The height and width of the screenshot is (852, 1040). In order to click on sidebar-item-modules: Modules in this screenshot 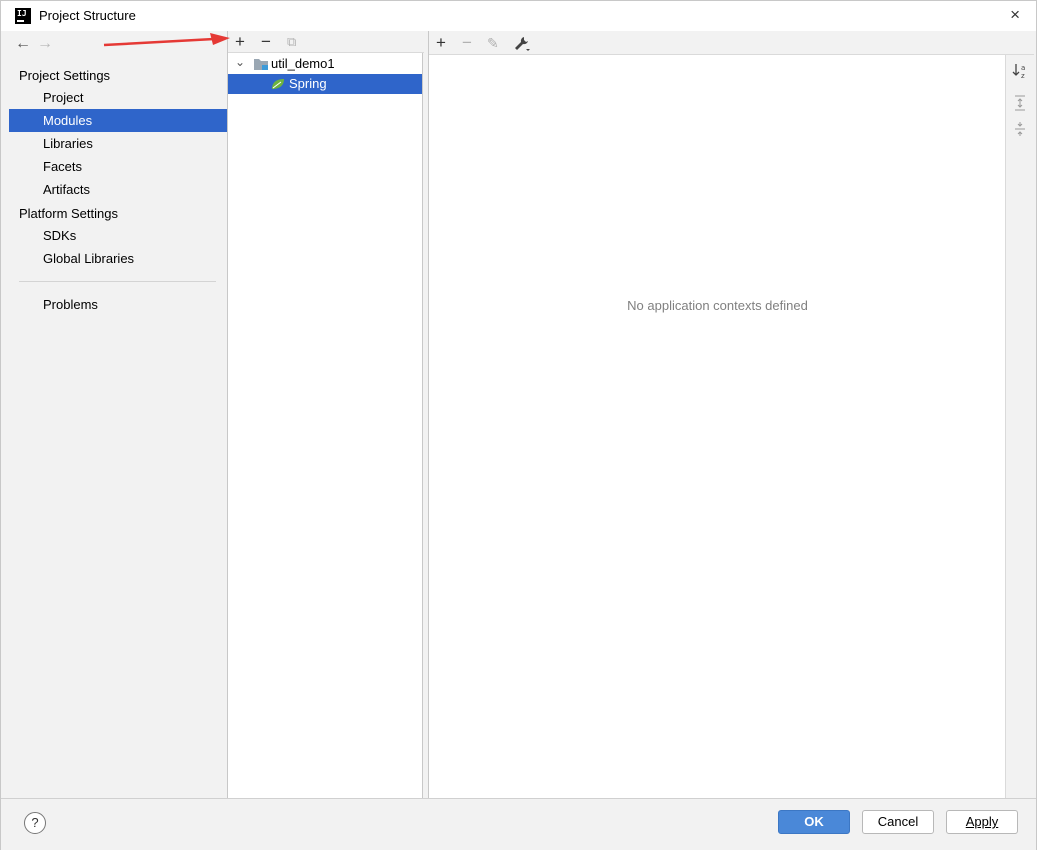, I will do `click(118, 120)`.